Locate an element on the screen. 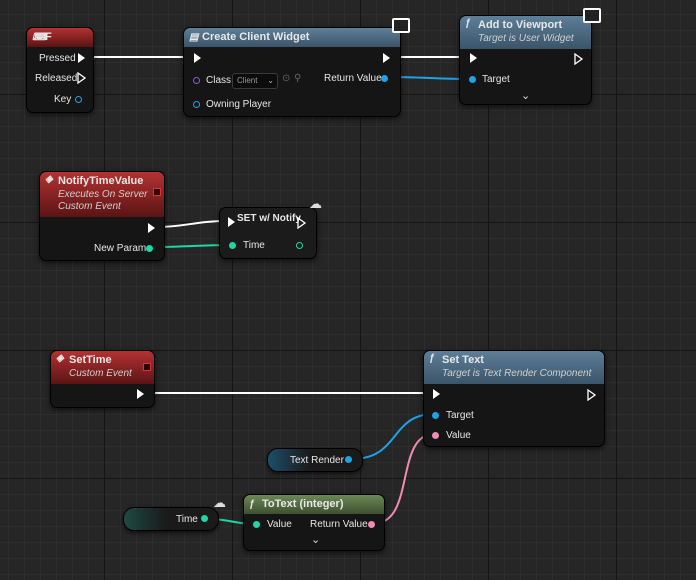 The height and width of the screenshot is (580, 696). owning-player-label: Owning Player is located at coordinates (239, 104).